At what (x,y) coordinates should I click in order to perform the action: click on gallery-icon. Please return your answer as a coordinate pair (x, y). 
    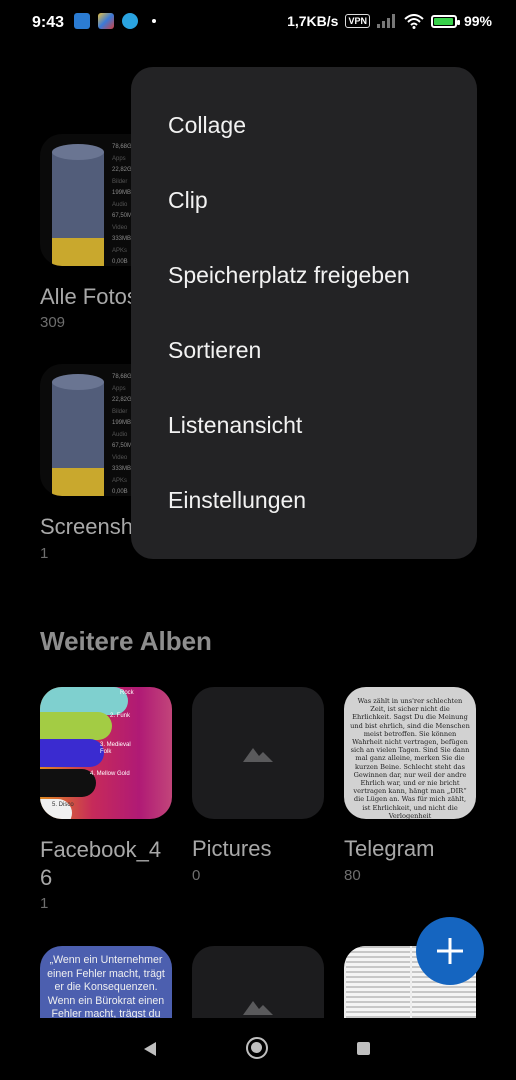
    Looking at the image, I should click on (106, 21).